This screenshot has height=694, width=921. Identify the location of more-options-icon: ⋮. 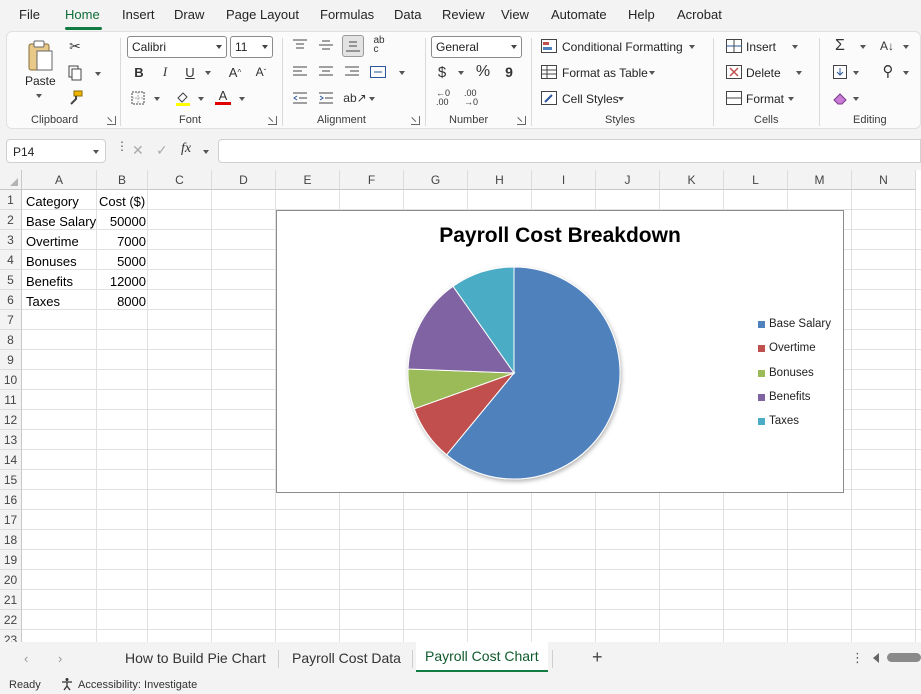
(122, 149).